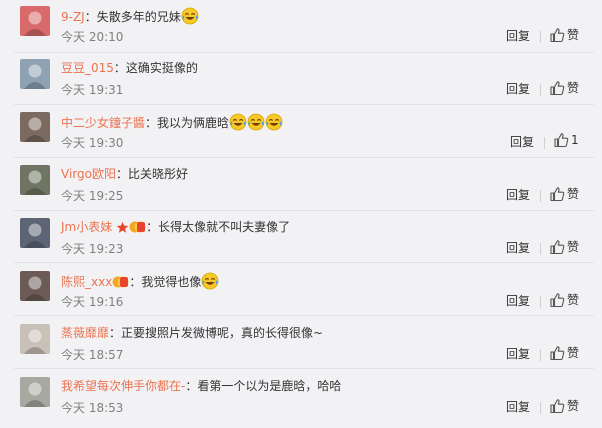 The width and height of the screenshot is (602, 428). I want to click on like-label: 1, so click(575, 140).